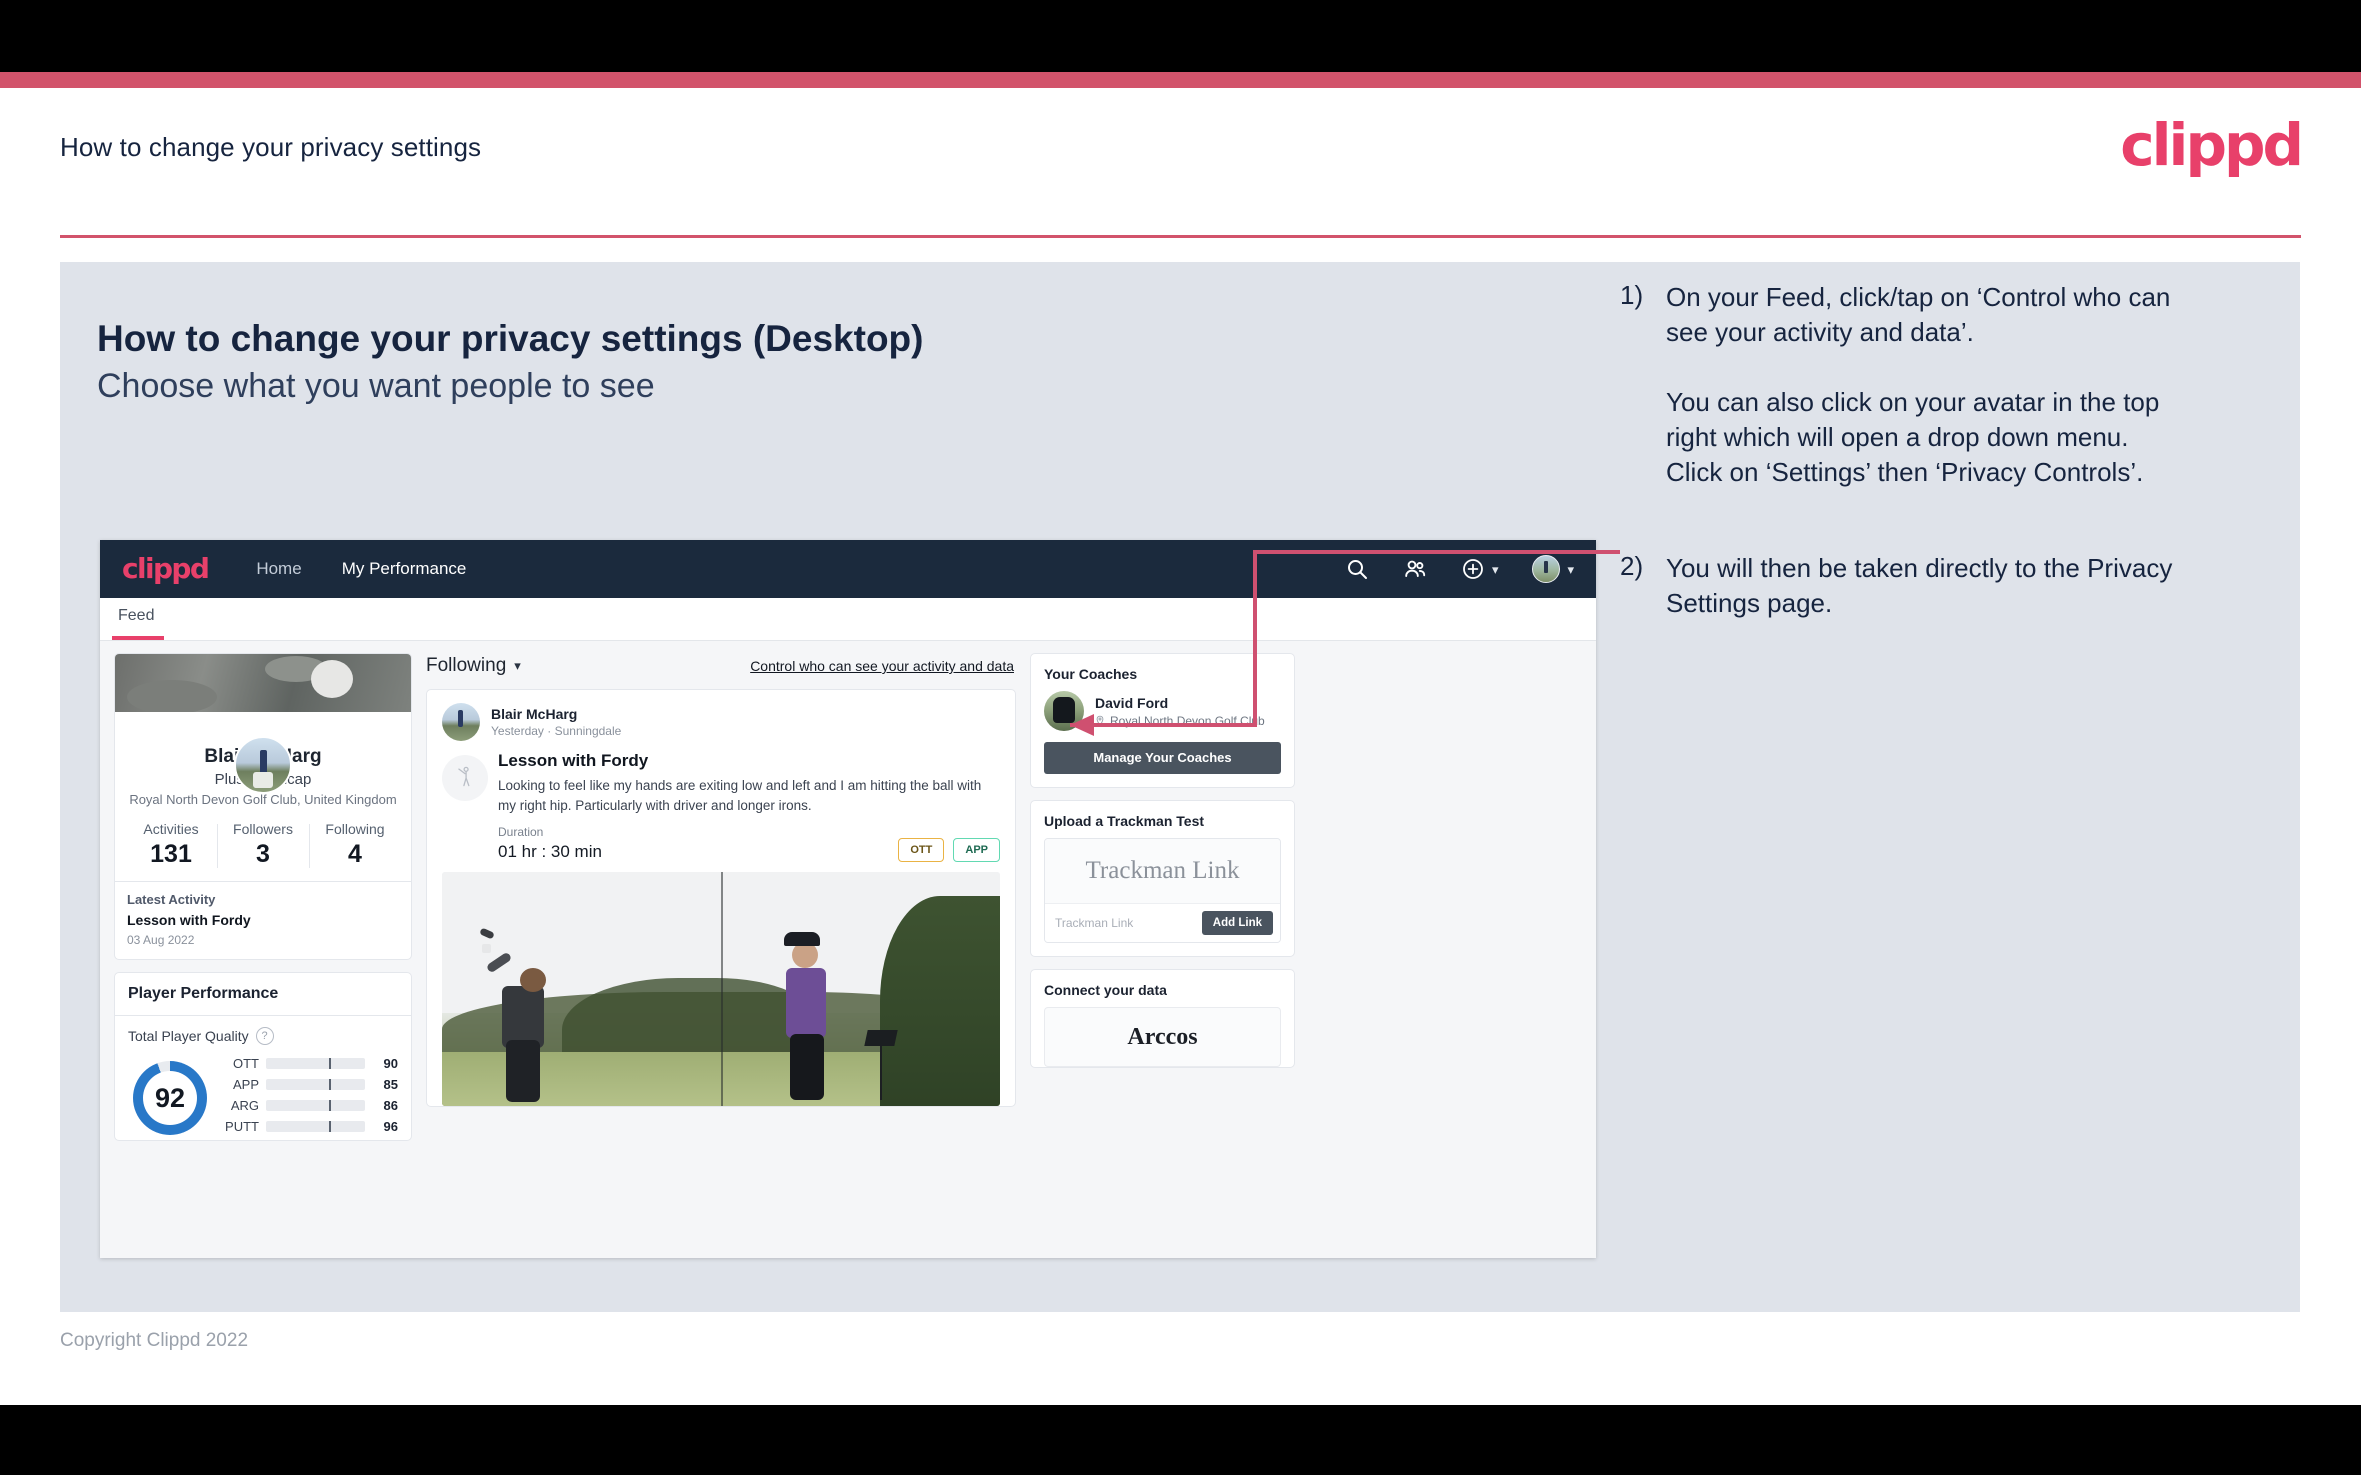  Describe the element at coordinates (404, 569) in the screenshot. I see `nav-item-my-performance: My Performance` at that location.